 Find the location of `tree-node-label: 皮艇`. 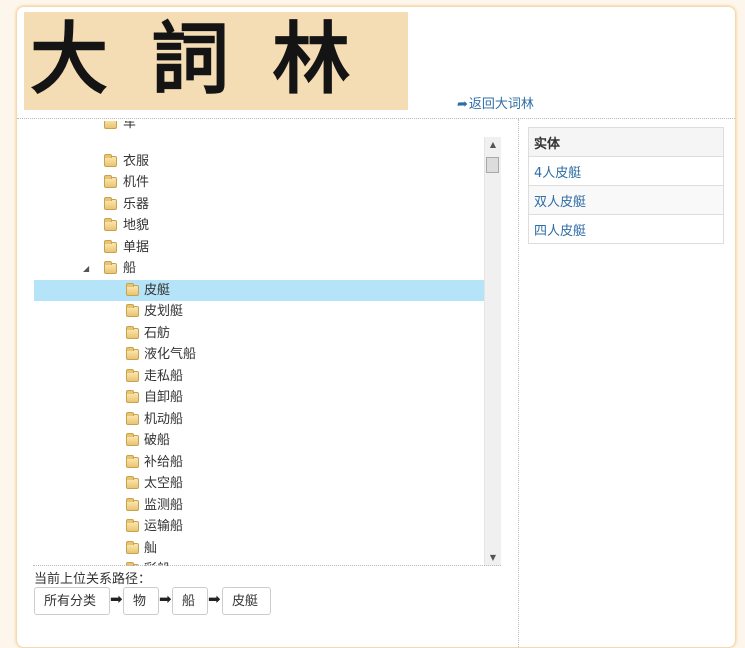

tree-node-label: 皮艇 is located at coordinates (157, 290).